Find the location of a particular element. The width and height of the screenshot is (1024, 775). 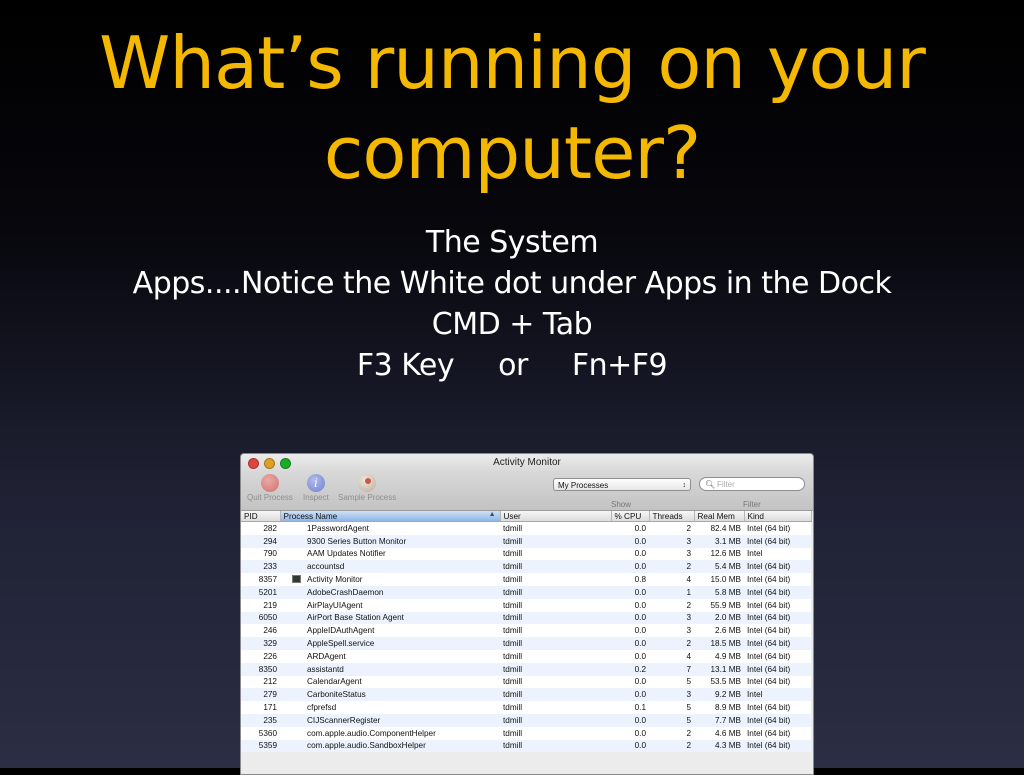

process-name-text: 1PasswordAgent is located at coordinates (338, 528).